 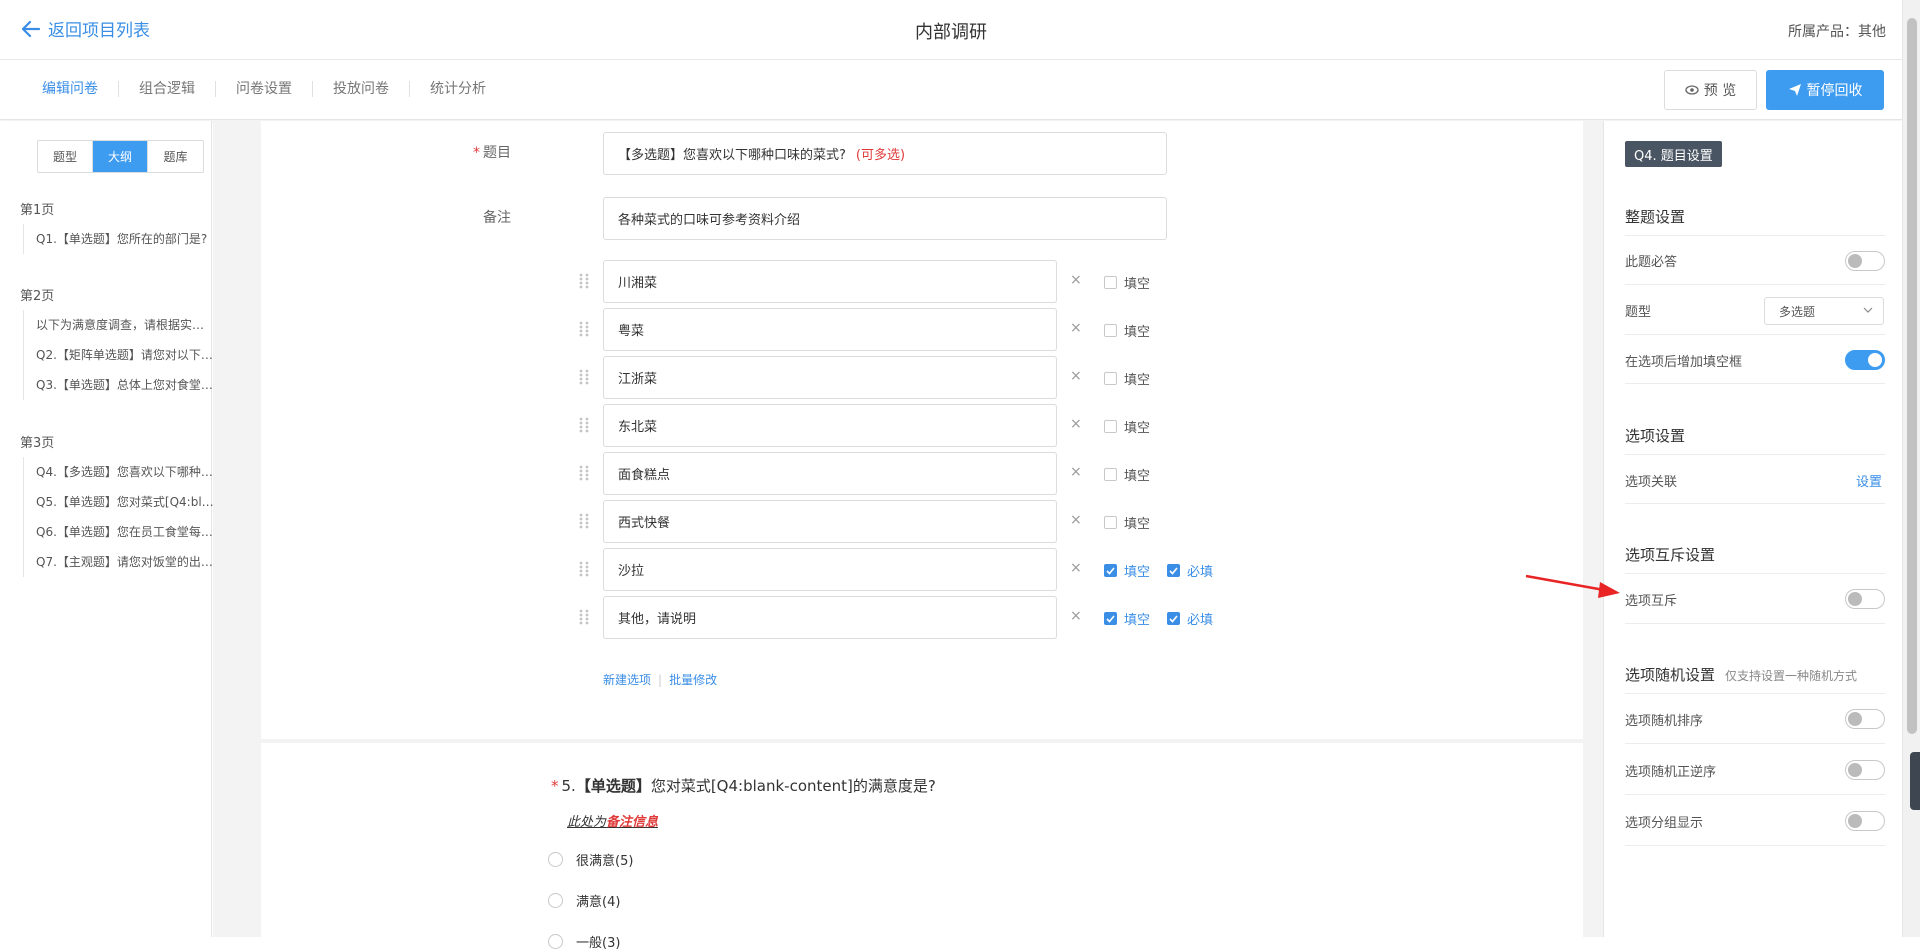 I want to click on option-input: 西式快餐, so click(x=830, y=521).